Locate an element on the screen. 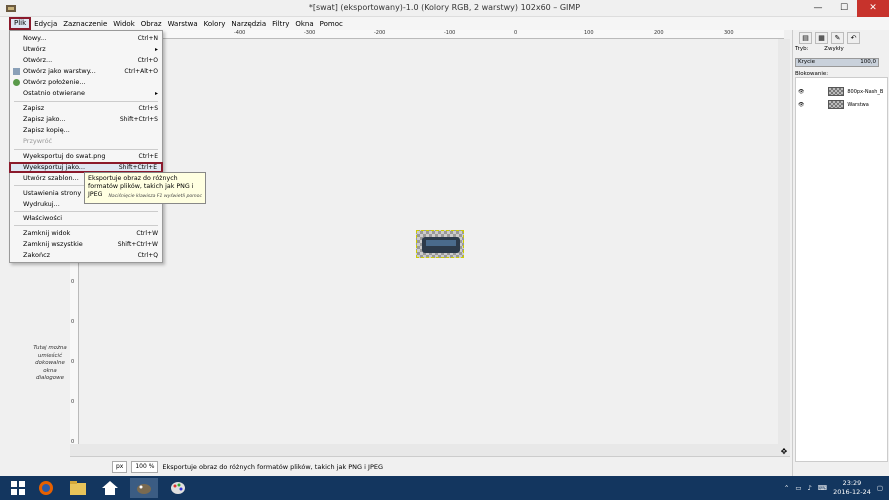 This screenshot has width=889, height=500. firefox-taskbar is located at coordinates (46, 488).